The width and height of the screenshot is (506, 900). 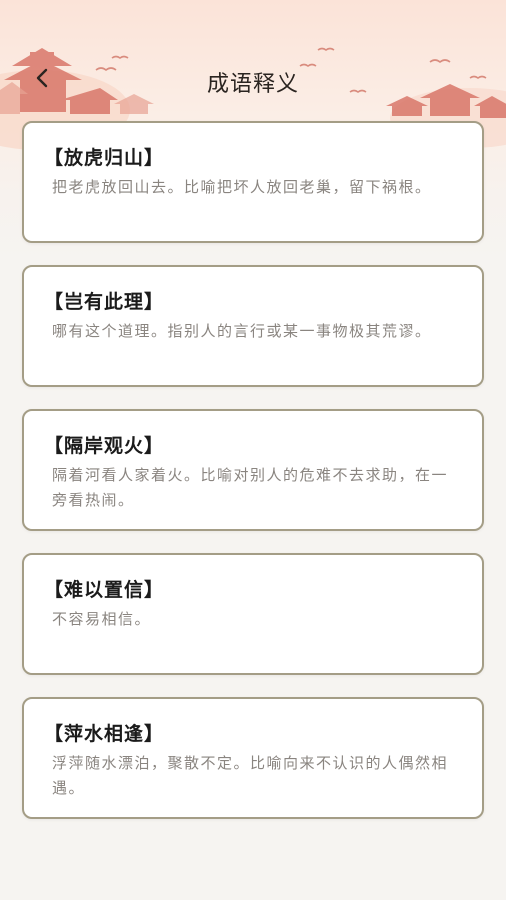 I want to click on idiom-title: 【放虎归山】, so click(x=104, y=158).